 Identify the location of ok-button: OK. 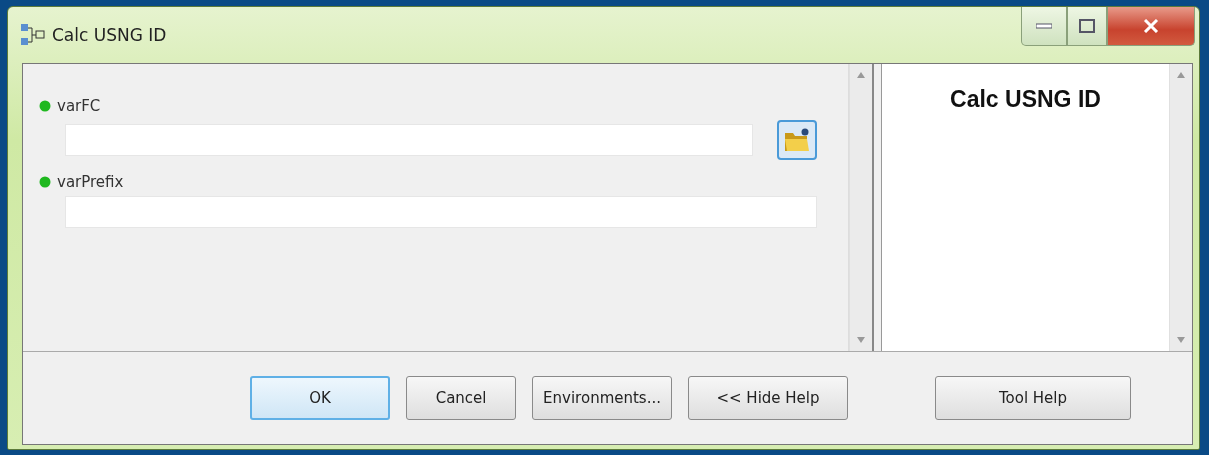
(320, 398).